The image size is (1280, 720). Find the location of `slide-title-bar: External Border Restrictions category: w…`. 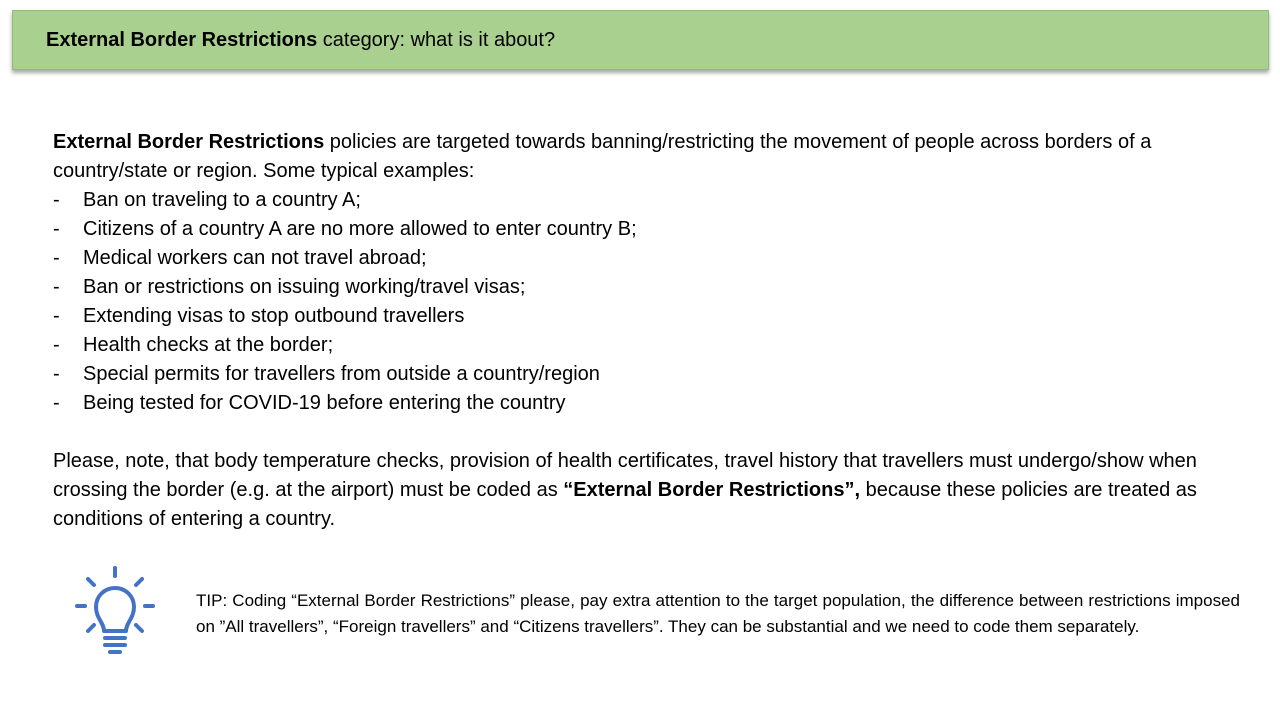

slide-title-bar: External Border Restrictions category: w… is located at coordinates (640, 40).